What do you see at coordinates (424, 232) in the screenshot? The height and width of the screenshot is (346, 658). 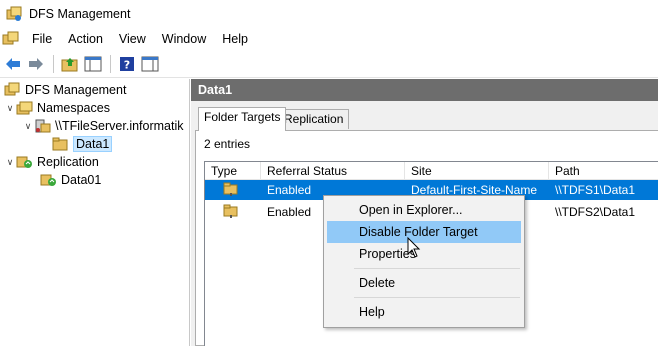 I see `menu-item-disable-folder-target: Disable Folder Target` at bounding box center [424, 232].